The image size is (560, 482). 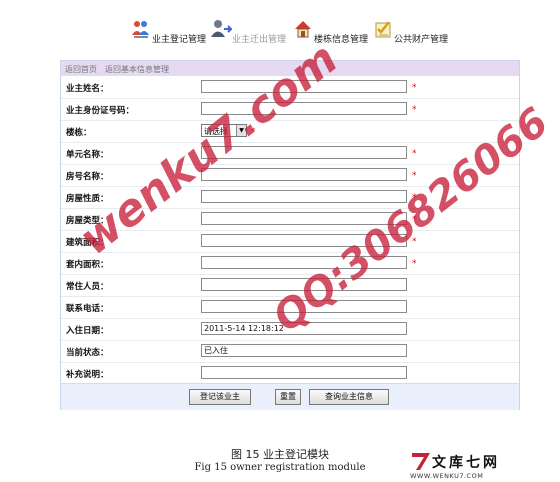 I want to click on building-select: 请选择 ▼, so click(x=224, y=130).